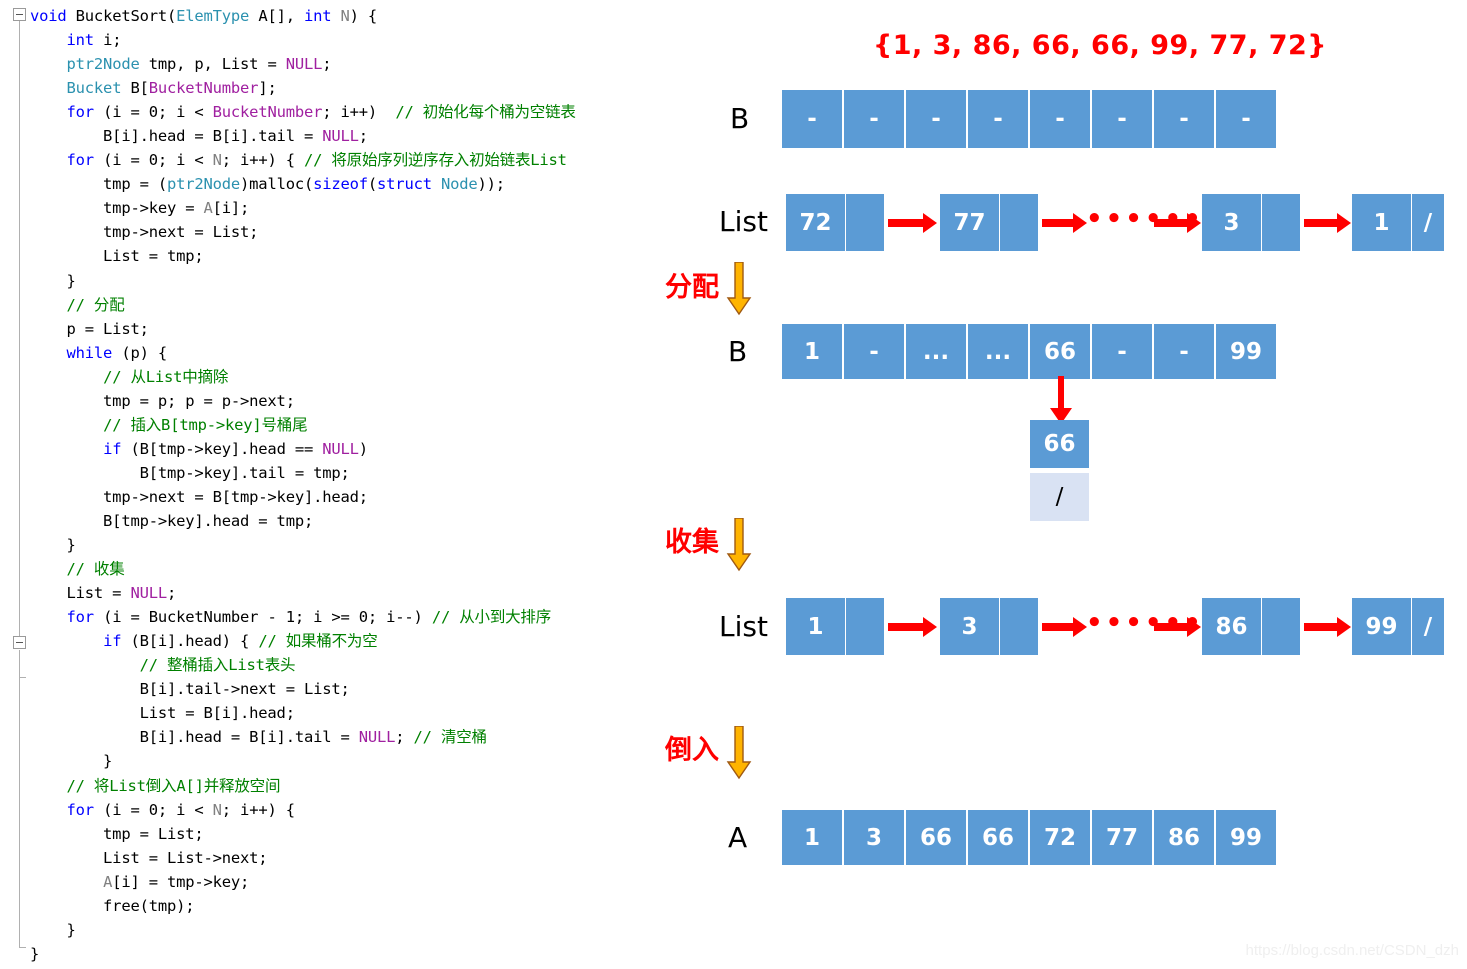 The width and height of the screenshot is (1467, 969). What do you see at coordinates (739, 545) in the screenshot?
I see `step-collect-arrow-icon` at bounding box center [739, 545].